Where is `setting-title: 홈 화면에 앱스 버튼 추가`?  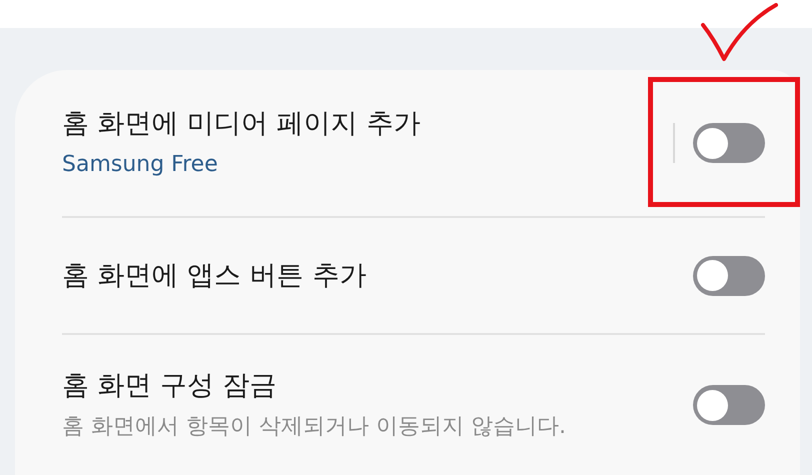 setting-title: 홈 화면에 앱스 버튼 추가 is located at coordinates (215, 275).